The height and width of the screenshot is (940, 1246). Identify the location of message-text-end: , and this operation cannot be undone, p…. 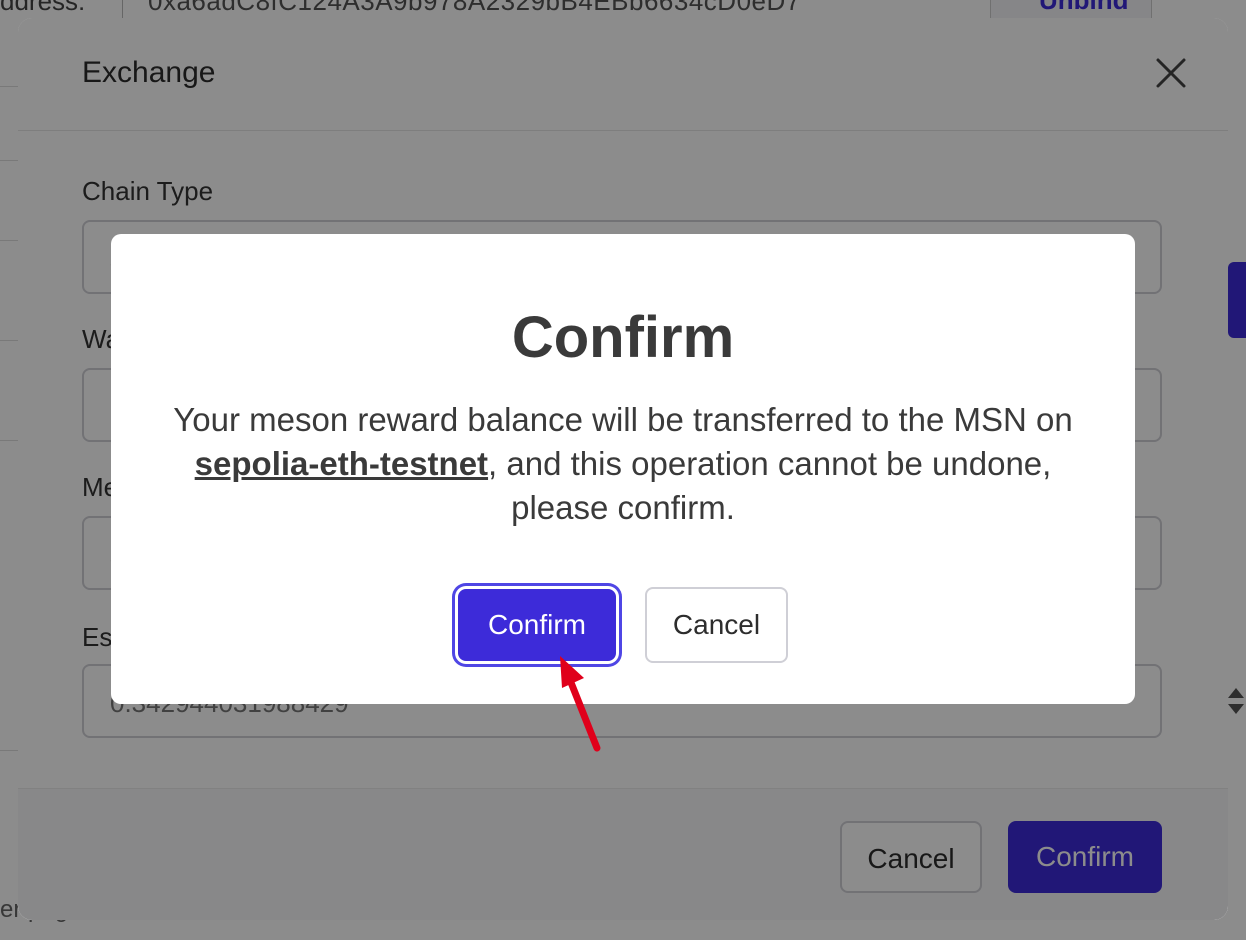
(770, 485).